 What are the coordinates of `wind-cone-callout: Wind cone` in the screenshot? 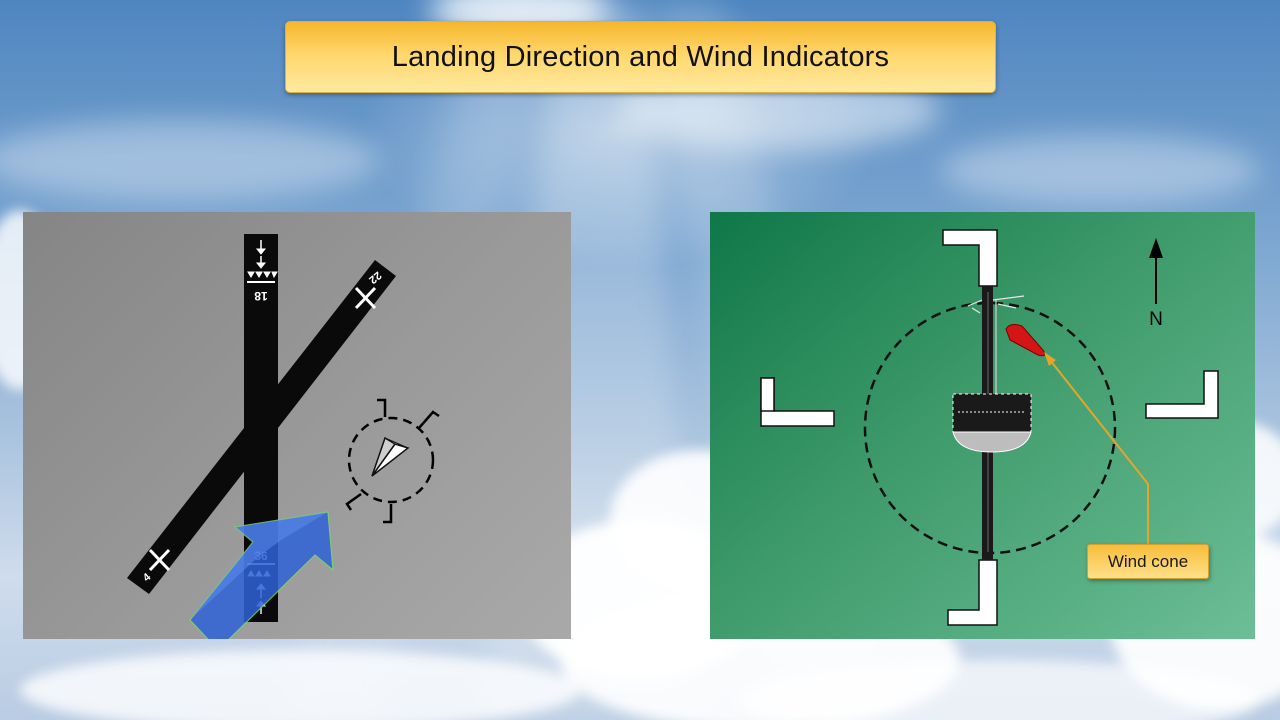 It's located at (1148, 561).